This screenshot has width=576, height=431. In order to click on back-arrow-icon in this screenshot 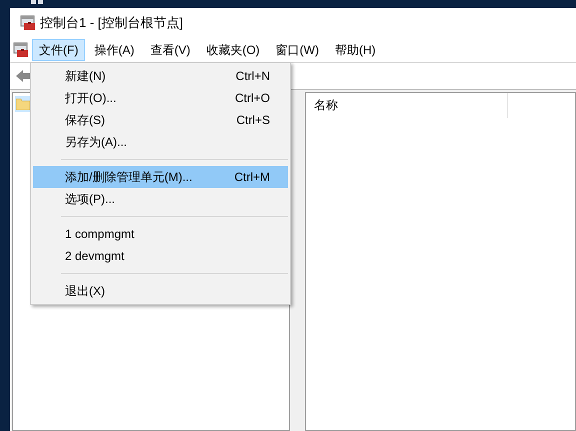, I will do `click(23, 76)`.